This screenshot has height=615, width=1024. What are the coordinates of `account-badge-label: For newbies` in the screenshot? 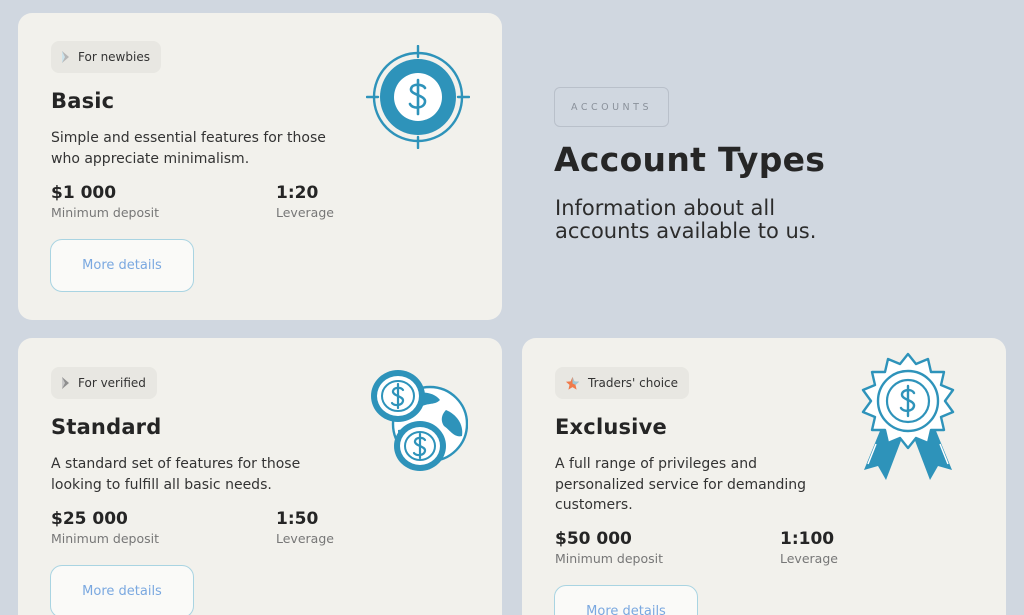 It's located at (114, 57).